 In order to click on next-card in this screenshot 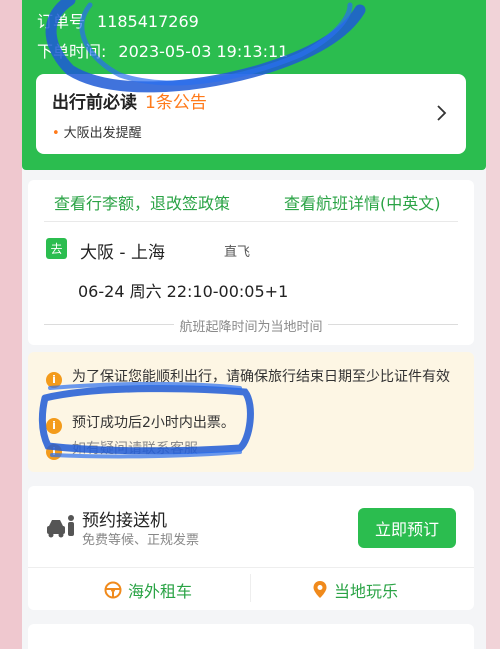, I will do `click(251, 636)`.